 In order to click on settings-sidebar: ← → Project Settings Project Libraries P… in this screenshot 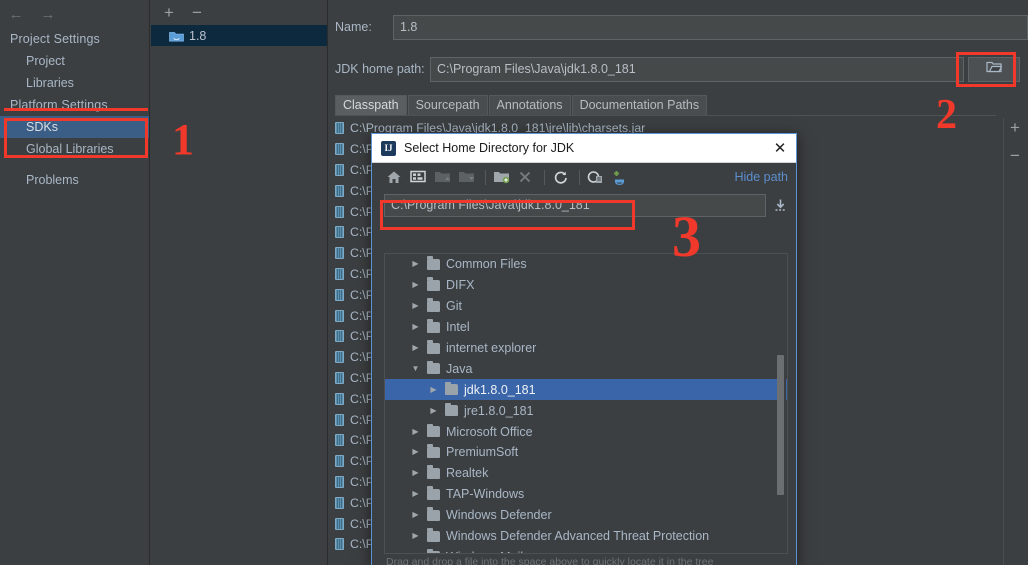, I will do `click(75, 282)`.